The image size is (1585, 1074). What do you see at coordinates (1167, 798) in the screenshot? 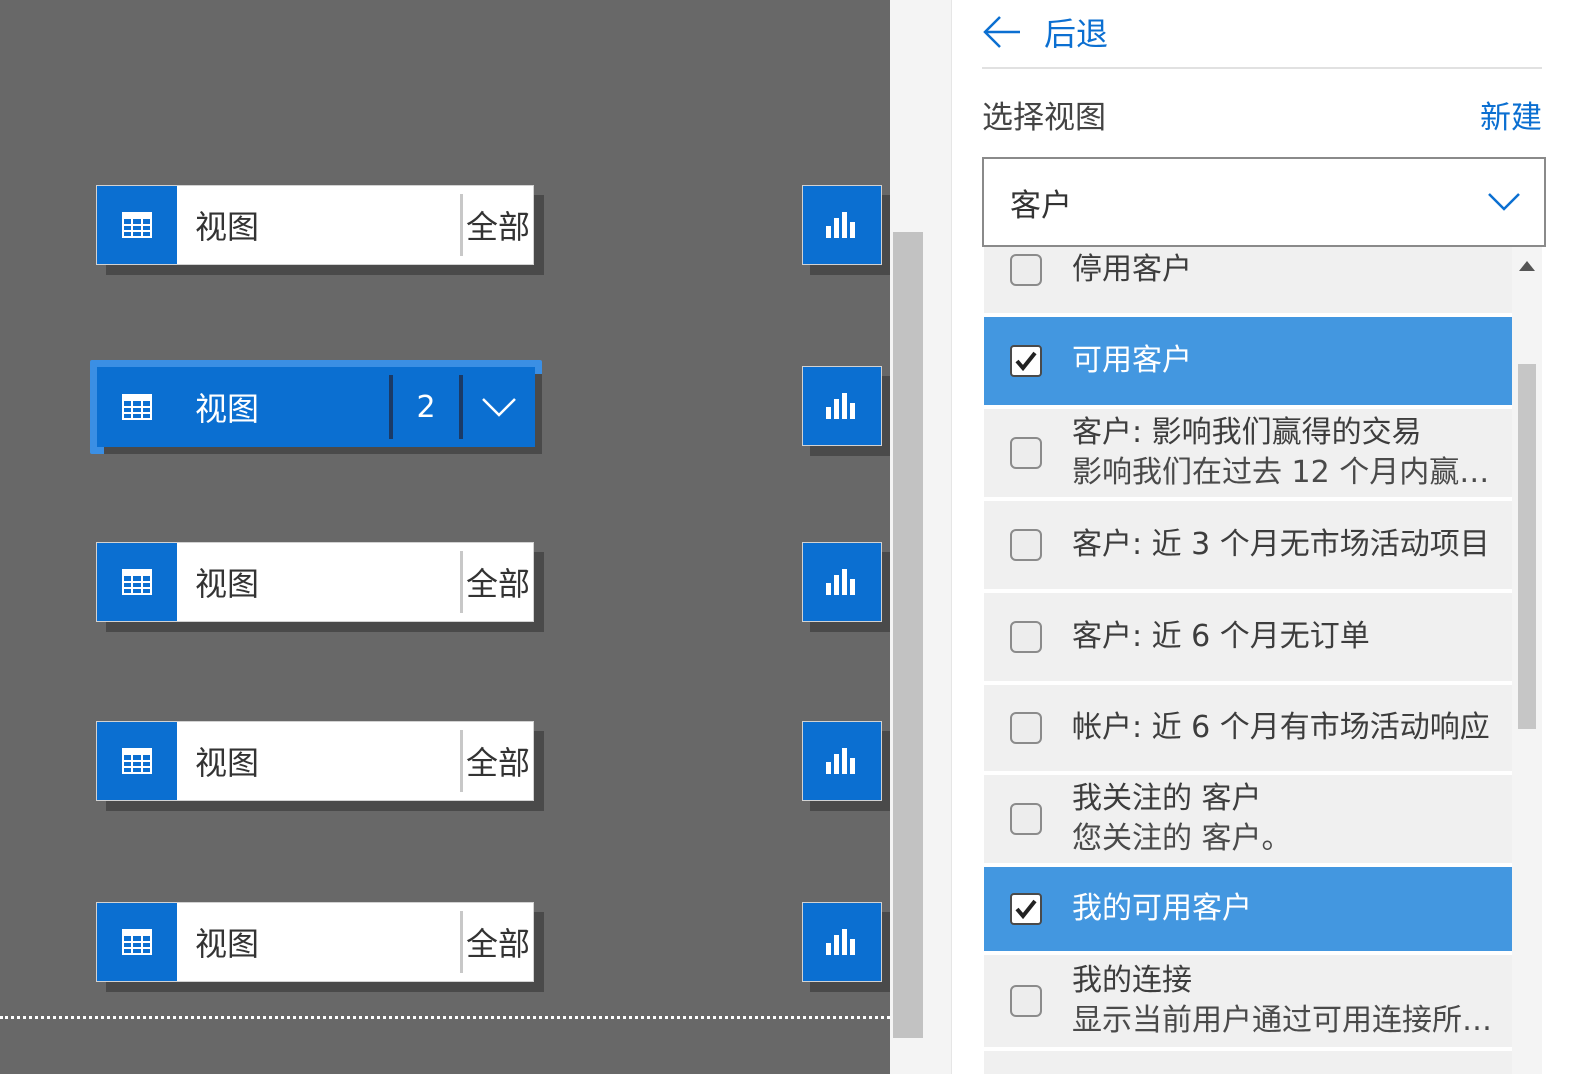
I see `view-title: 我关注的 客户` at bounding box center [1167, 798].